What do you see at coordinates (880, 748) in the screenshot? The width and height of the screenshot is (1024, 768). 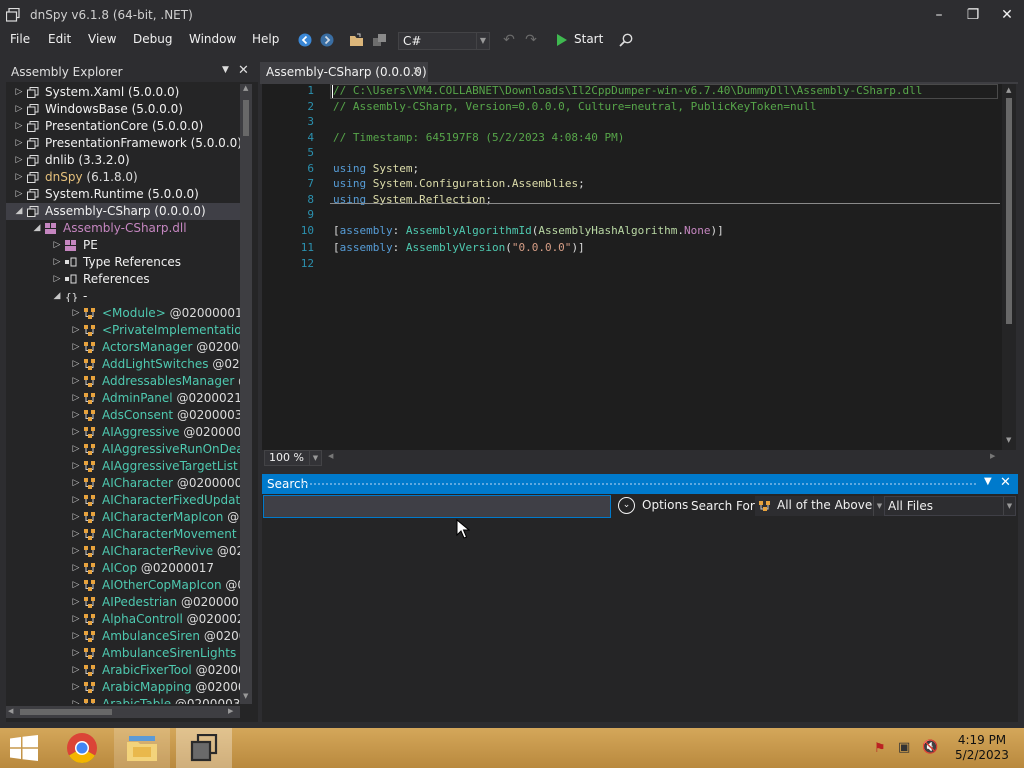 I see `action-center-flag-icon: ⚑` at bounding box center [880, 748].